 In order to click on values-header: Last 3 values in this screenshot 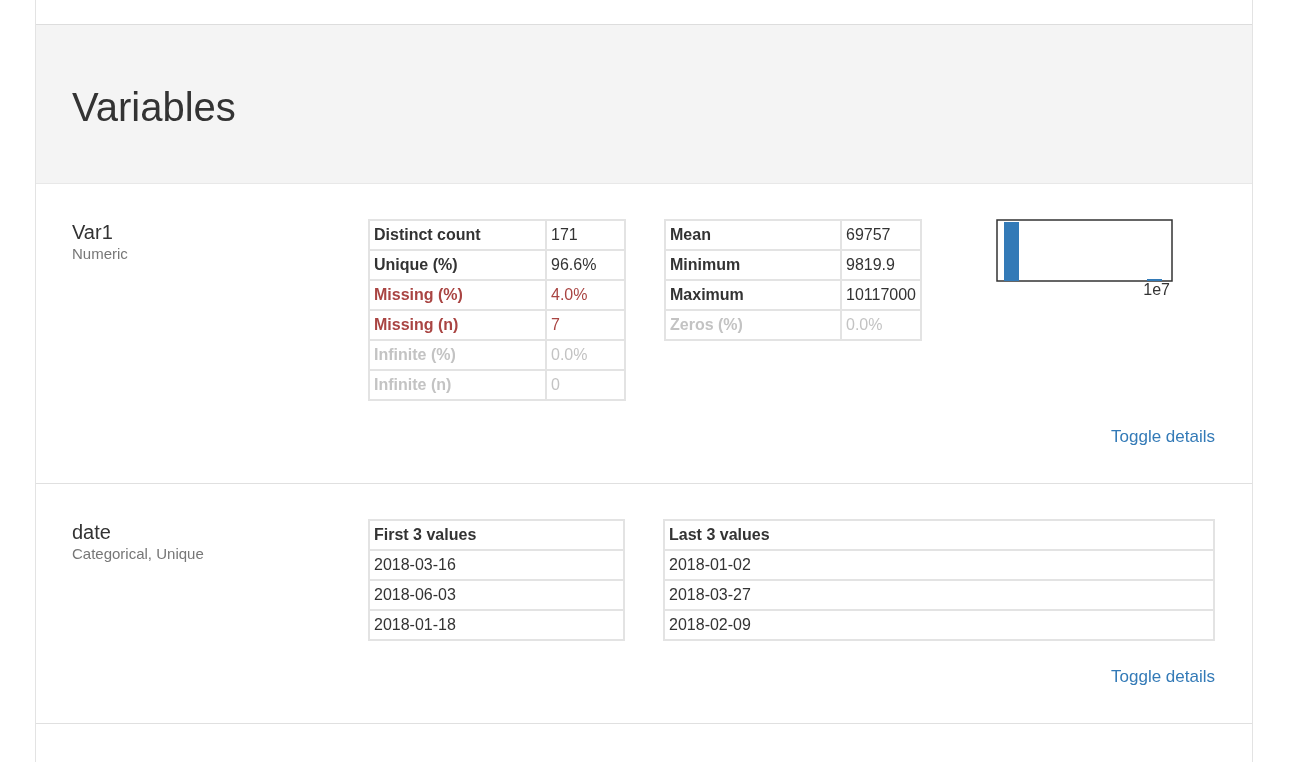, I will do `click(939, 535)`.